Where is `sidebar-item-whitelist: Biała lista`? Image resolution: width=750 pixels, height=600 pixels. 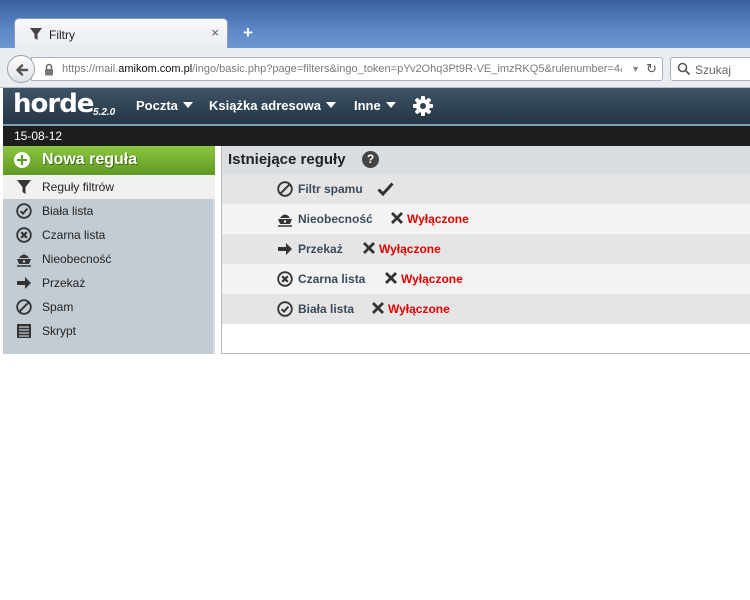 sidebar-item-whitelist: Biała lista is located at coordinates (109, 211).